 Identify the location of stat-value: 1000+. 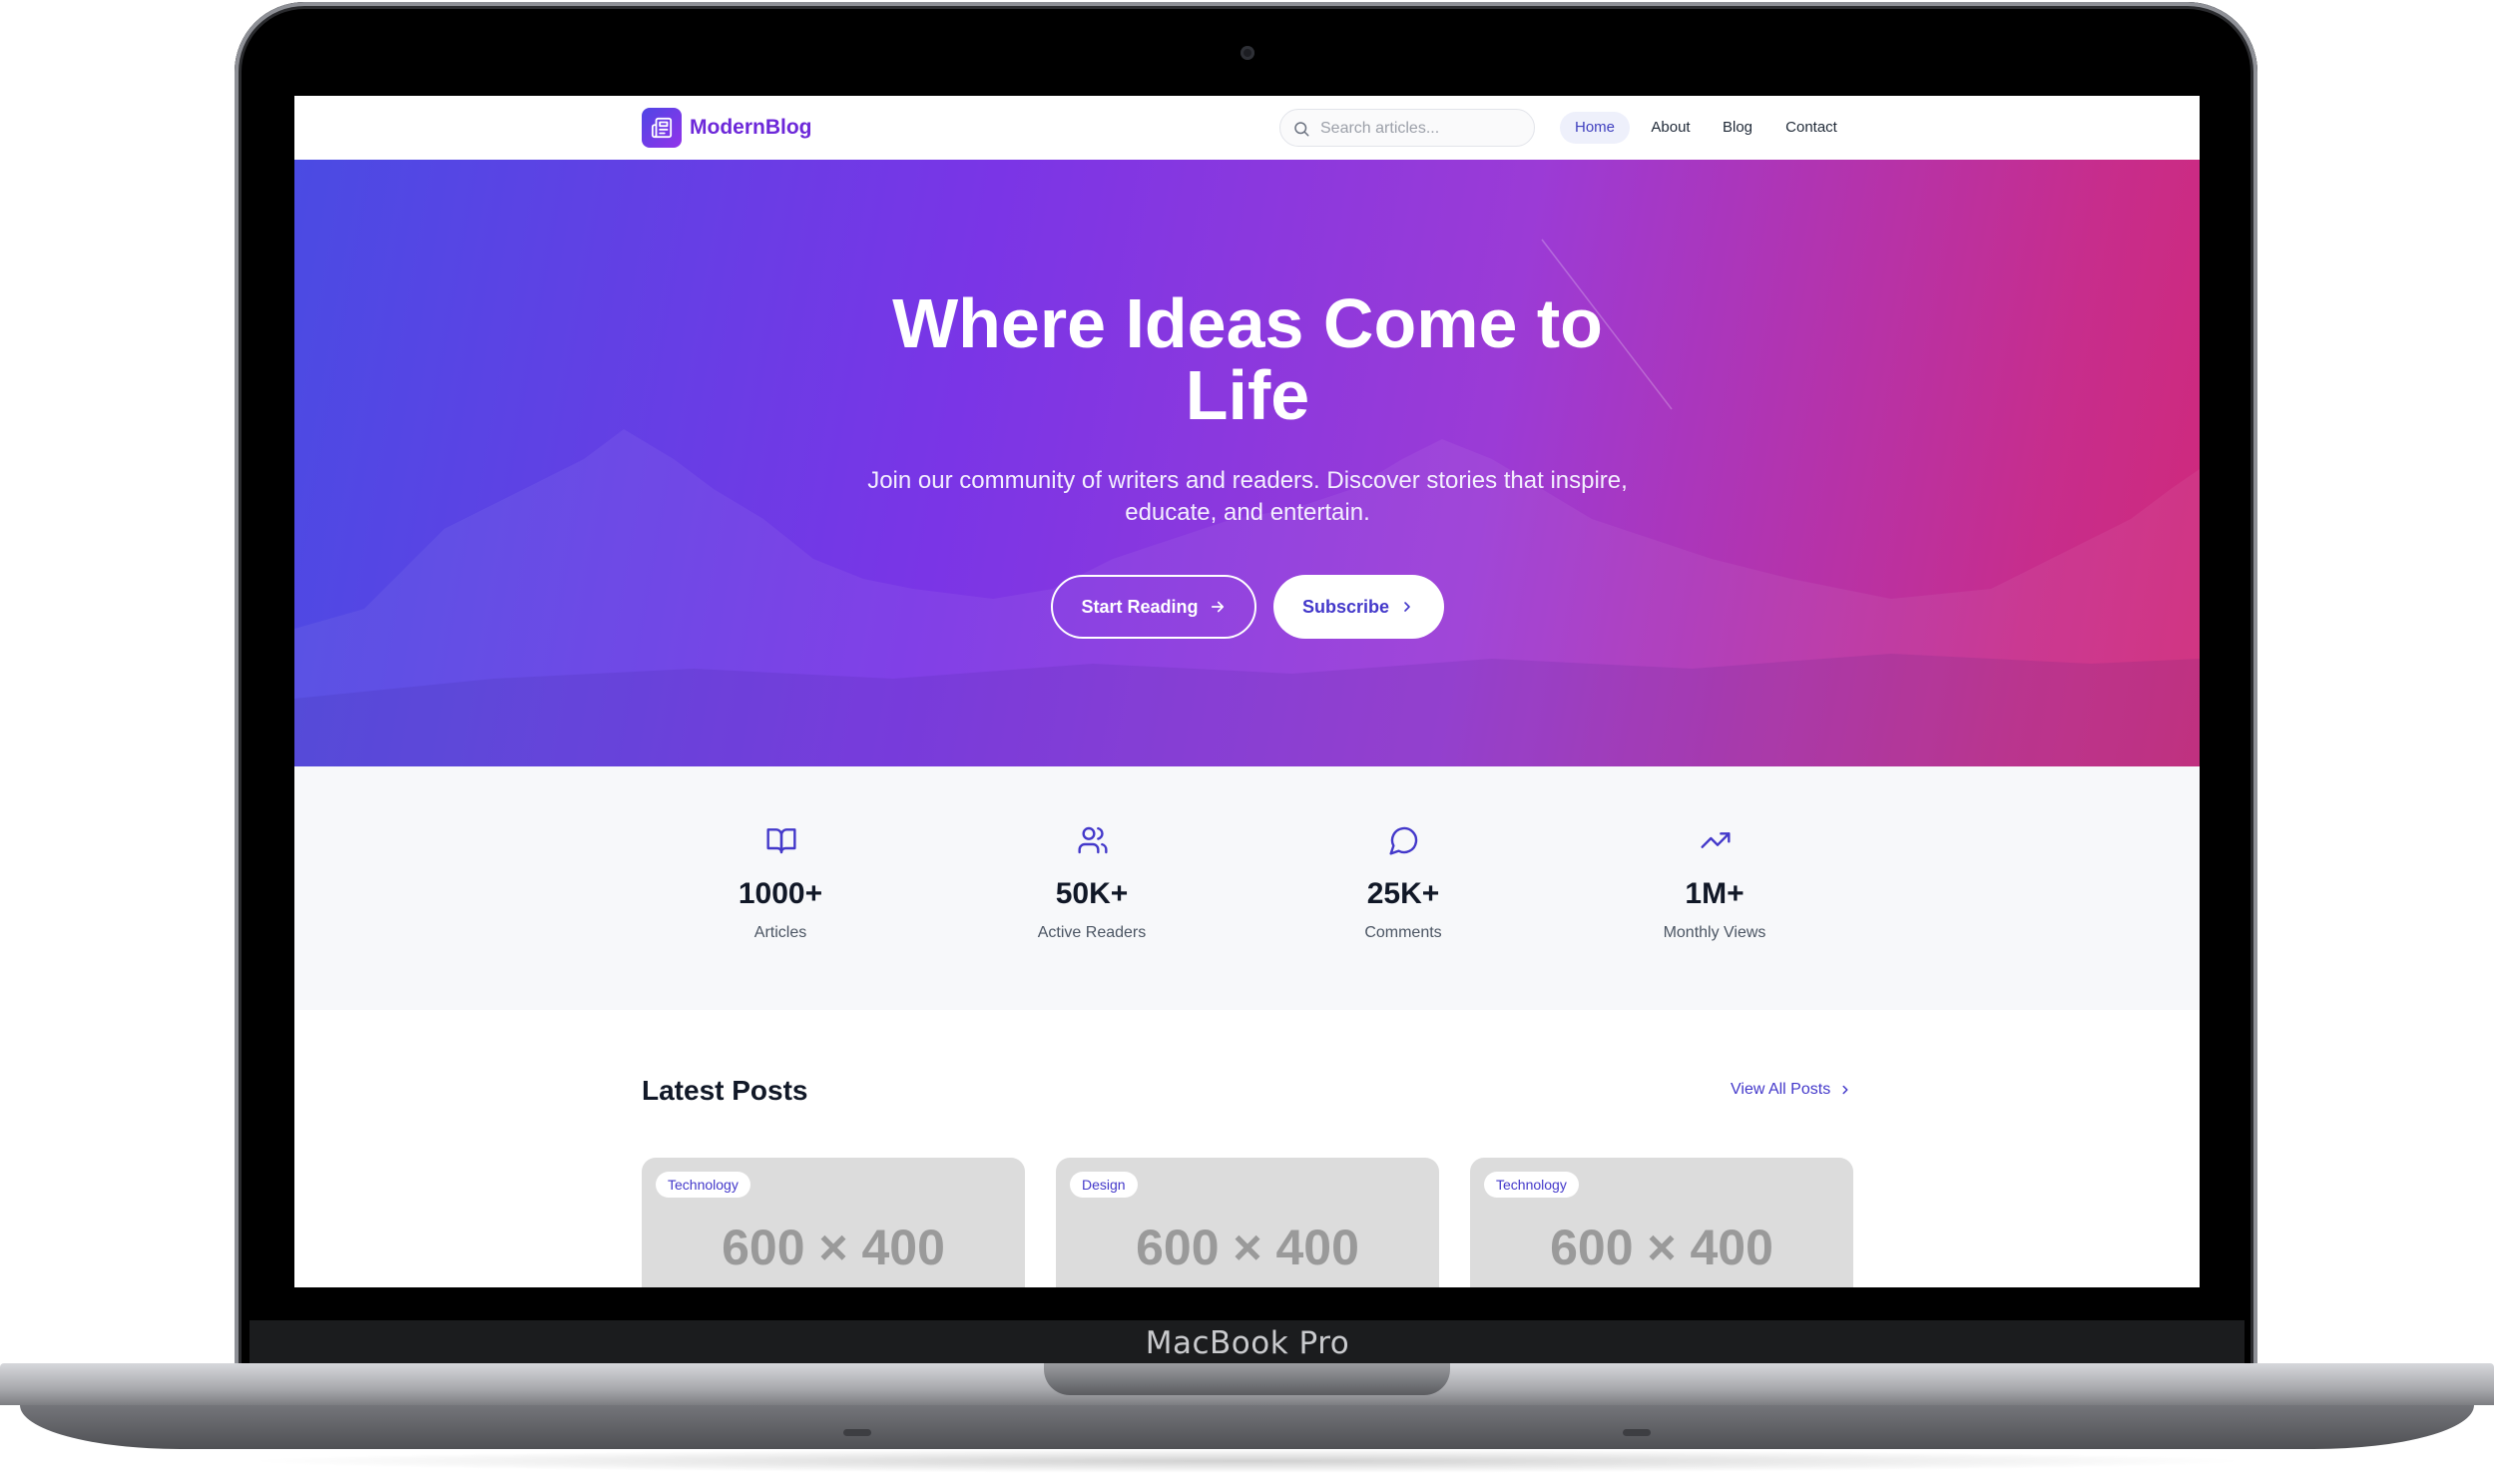
(780, 893).